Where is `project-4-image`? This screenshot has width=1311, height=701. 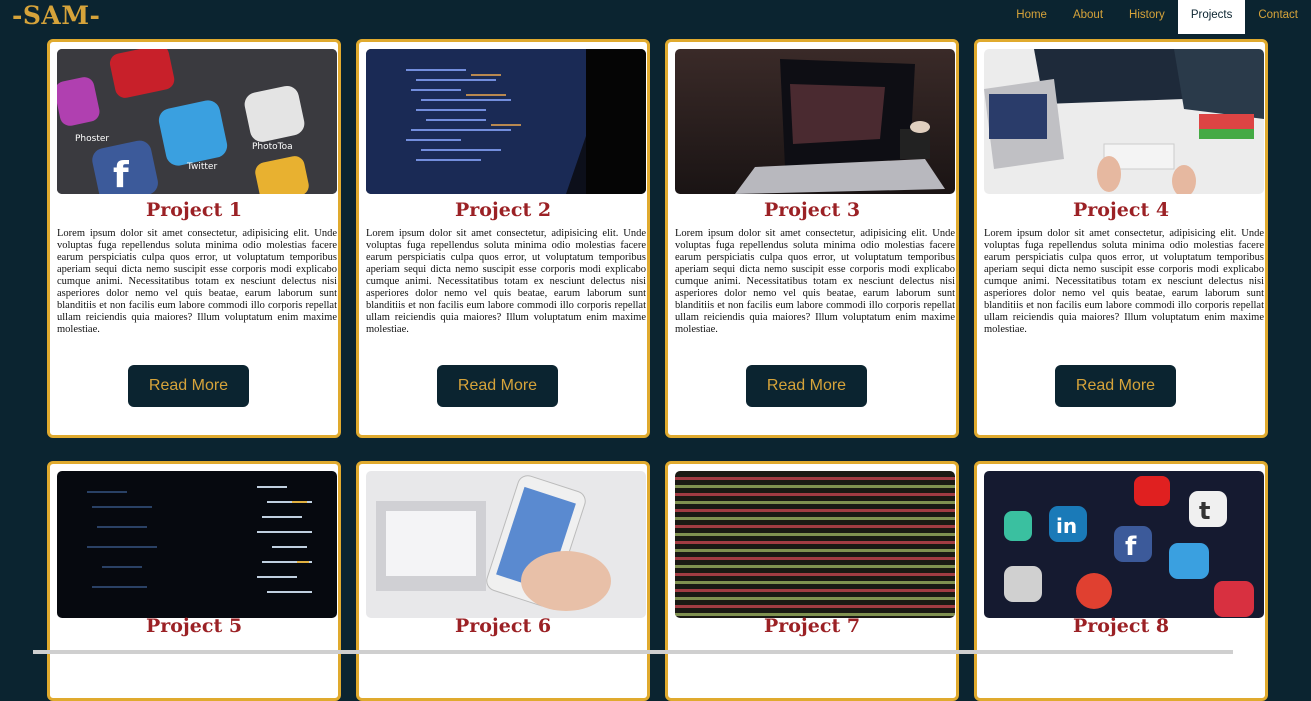
project-4-image is located at coordinates (1124, 121).